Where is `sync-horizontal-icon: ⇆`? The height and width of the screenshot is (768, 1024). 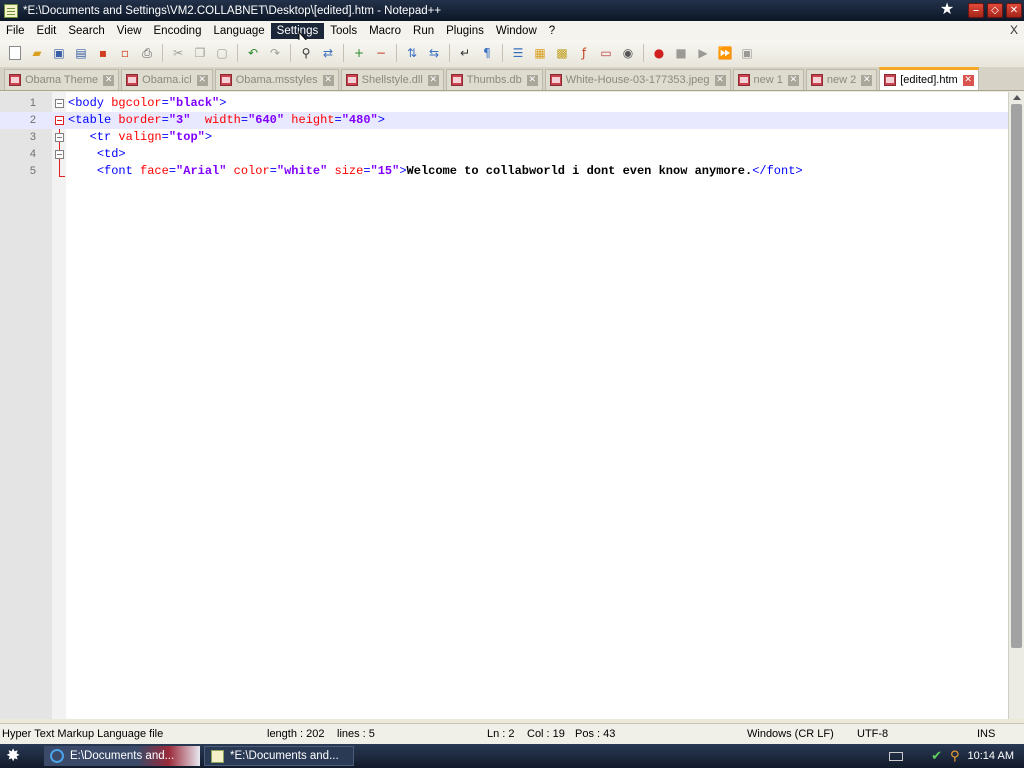
sync-horizontal-icon: ⇆ is located at coordinates (434, 53).